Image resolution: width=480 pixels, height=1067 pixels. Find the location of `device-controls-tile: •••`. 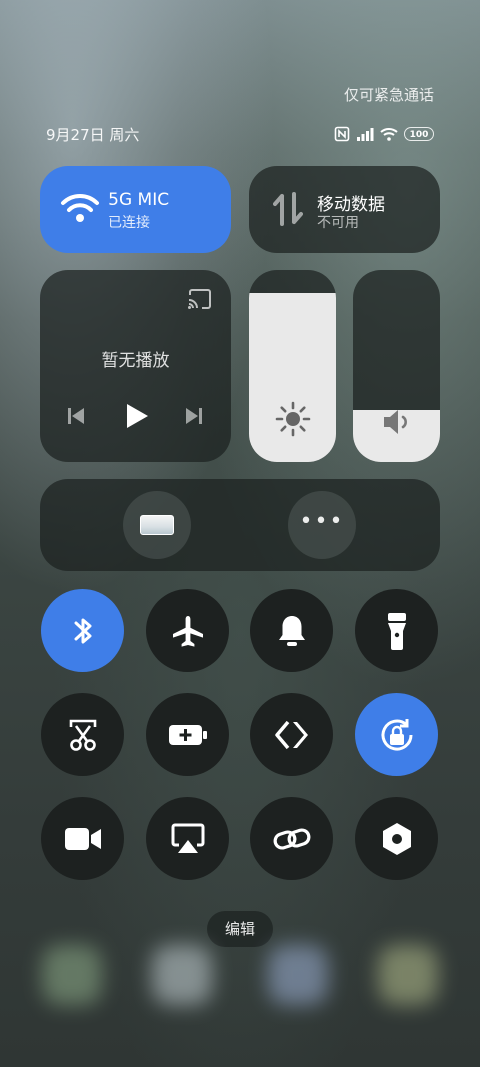

device-controls-tile: ••• is located at coordinates (240, 525).